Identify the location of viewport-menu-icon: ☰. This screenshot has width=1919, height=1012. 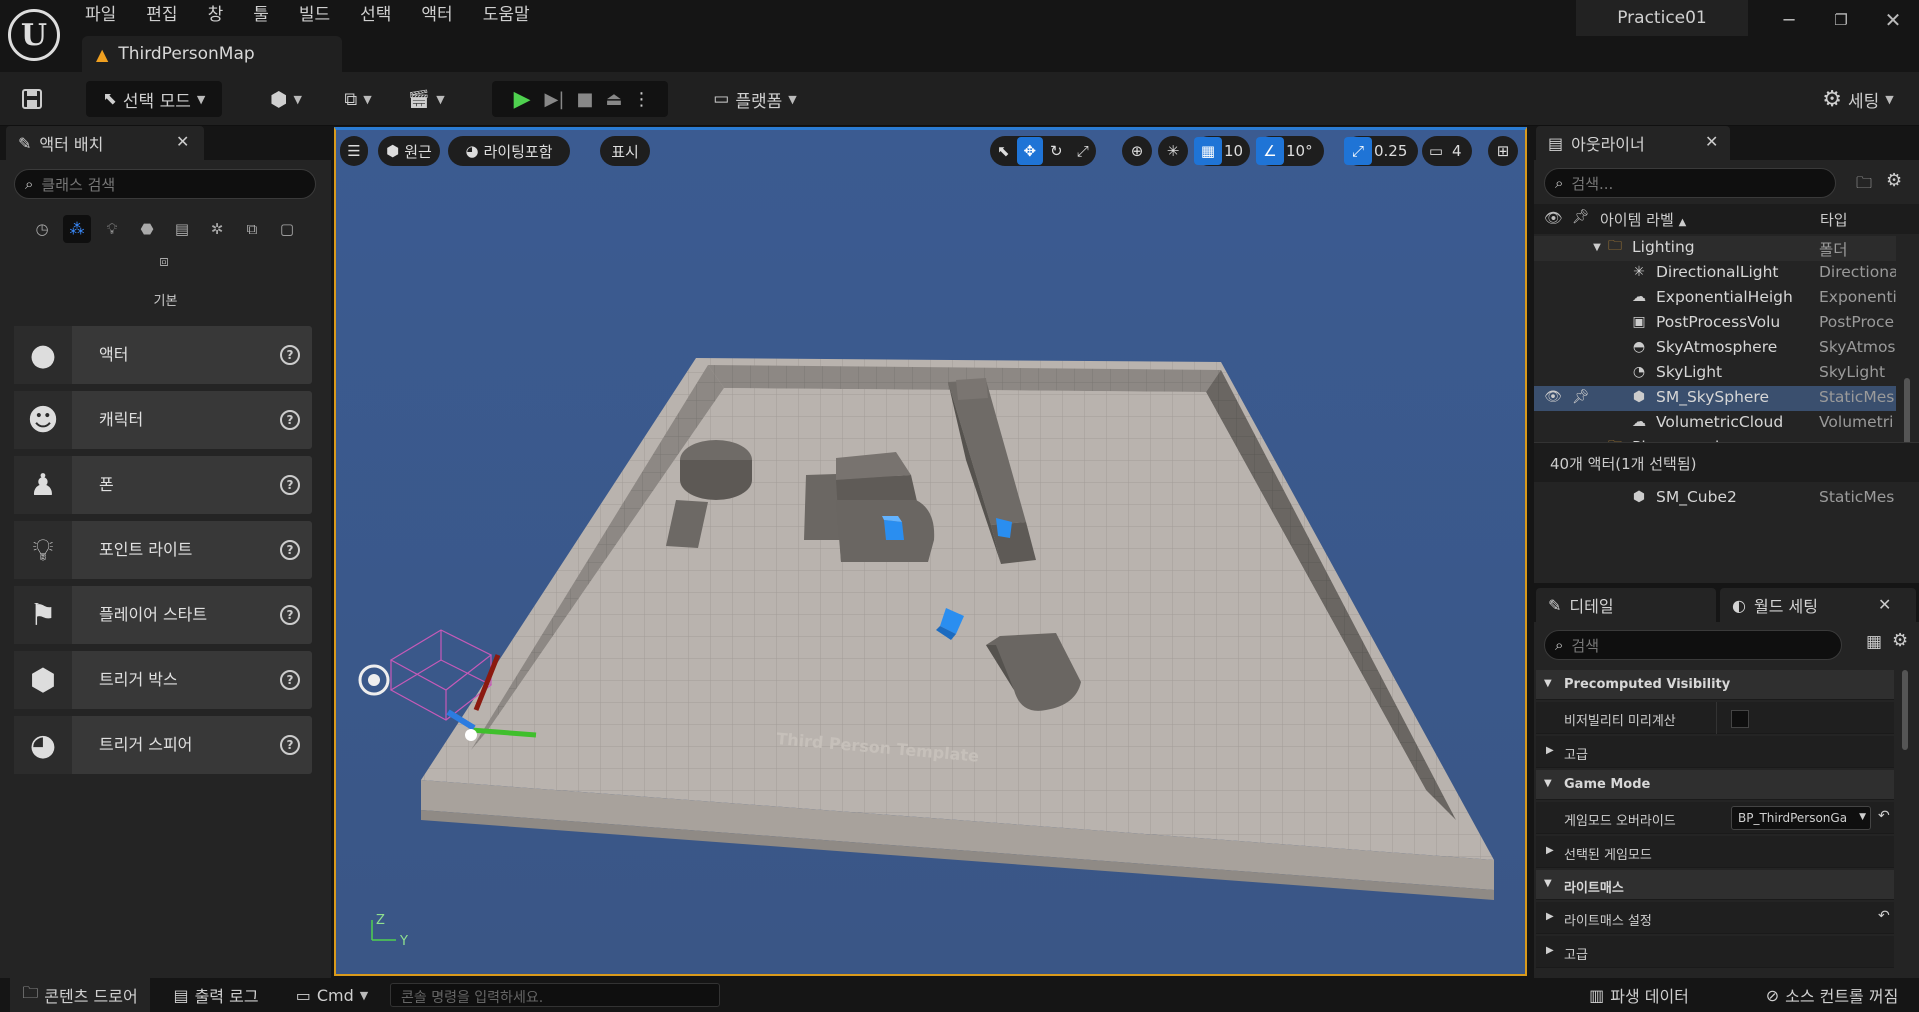
(354, 151).